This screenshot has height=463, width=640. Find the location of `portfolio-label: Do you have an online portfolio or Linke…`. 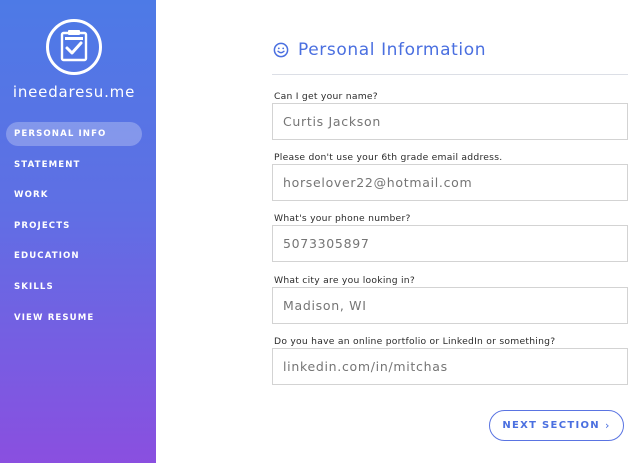

portfolio-label: Do you have an online portfolio or Linke… is located at coordinates (415, 341).